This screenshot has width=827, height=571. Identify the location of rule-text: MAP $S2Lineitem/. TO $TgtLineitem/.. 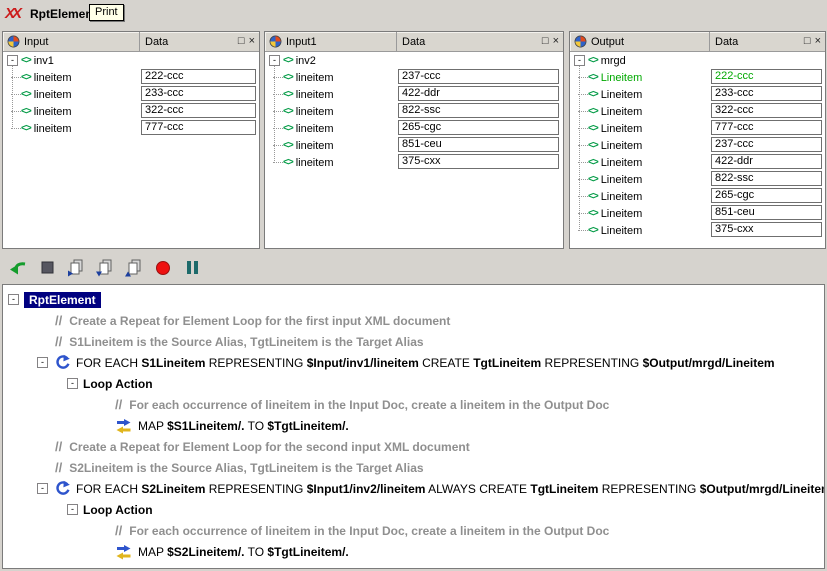
(243, 551).